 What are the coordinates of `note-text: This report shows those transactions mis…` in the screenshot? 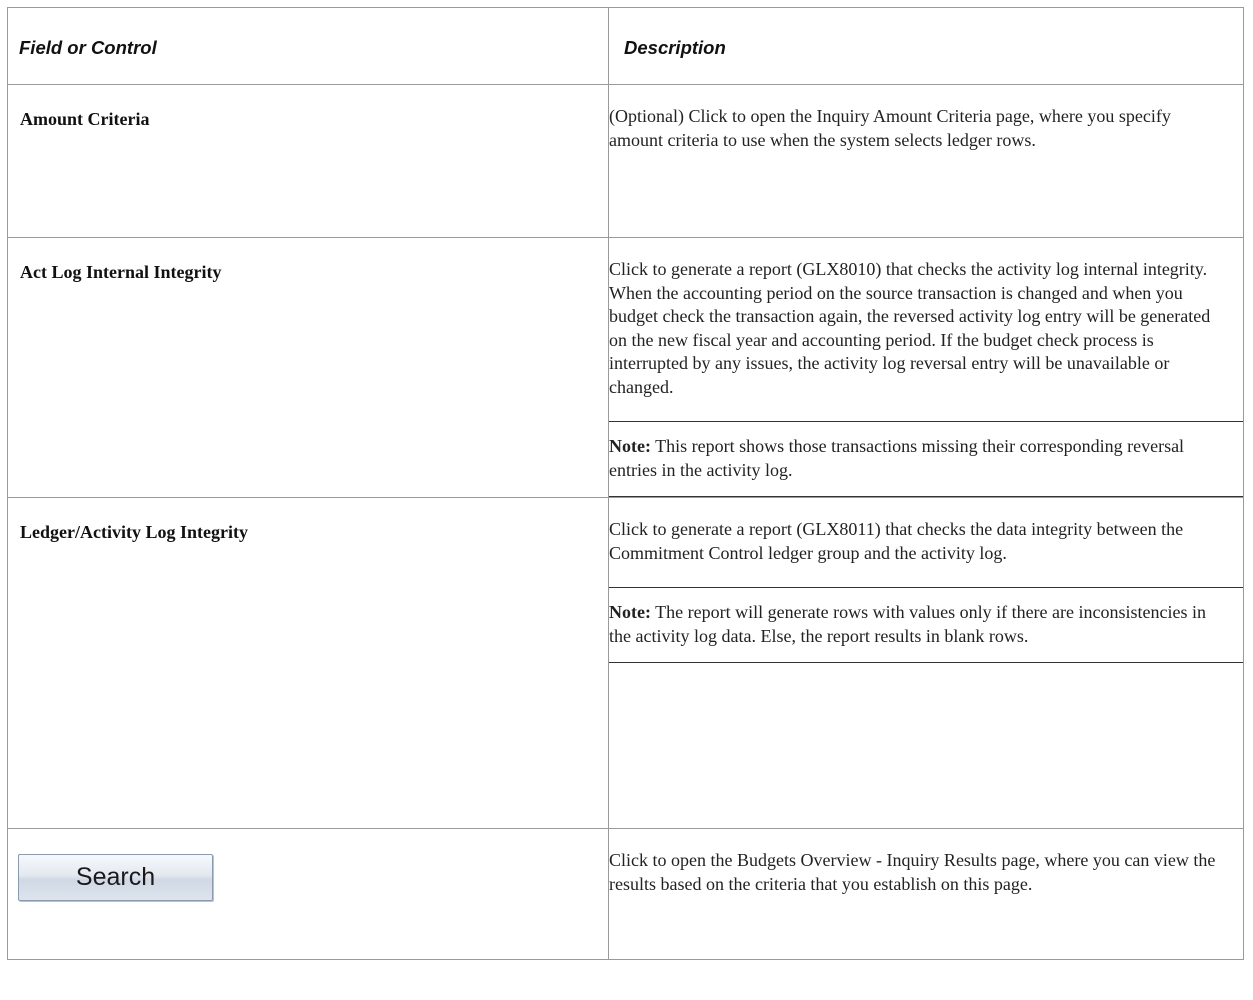 It's located at (897, 458).